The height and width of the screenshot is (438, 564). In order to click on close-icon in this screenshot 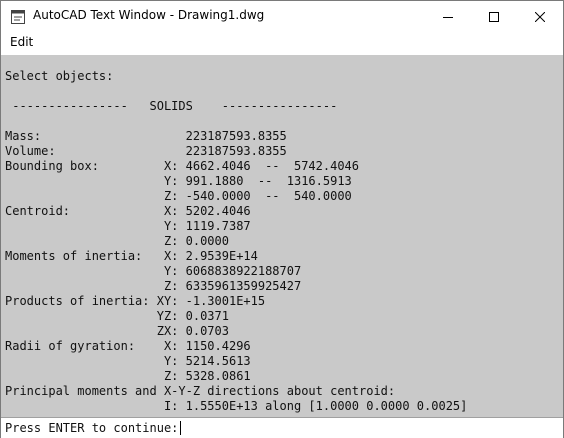, I will do `click(540, 17)`.